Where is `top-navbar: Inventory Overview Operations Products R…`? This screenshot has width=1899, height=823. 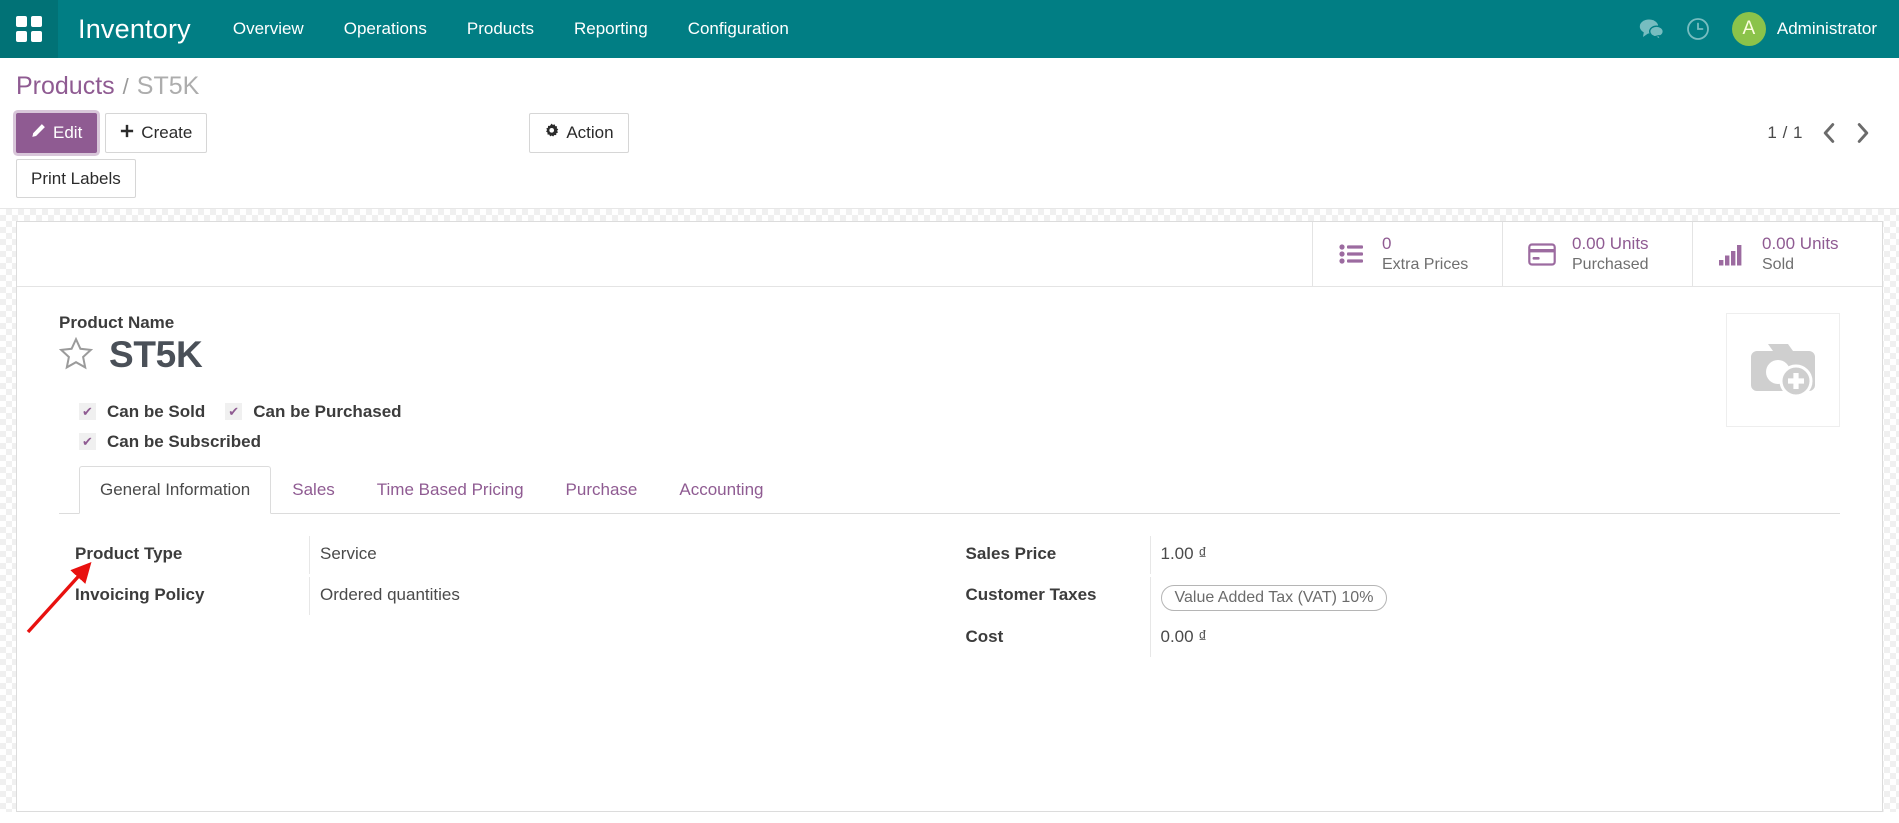 top-navbar: Inventory Overview Operations Products R… is located at coordinates (949, 29).